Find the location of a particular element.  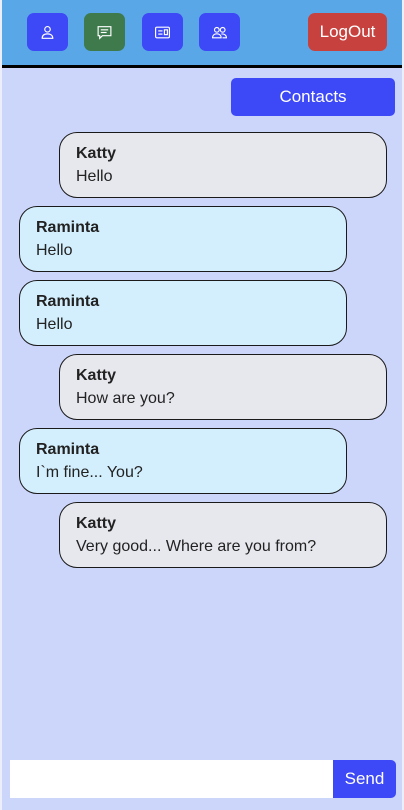

top-nav-bar: LogOut is located at coordinates (202, 34).